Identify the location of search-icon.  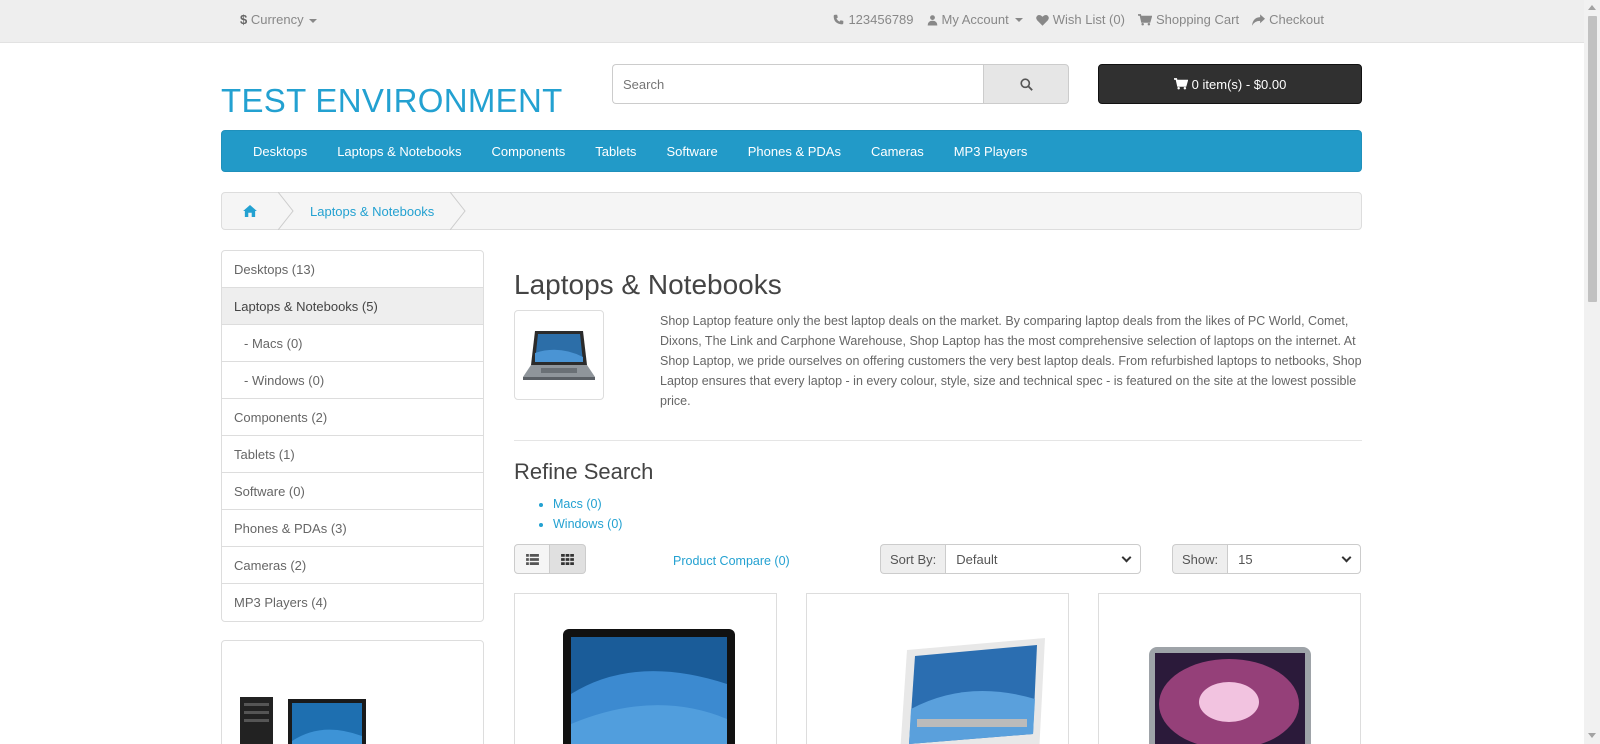
(1026, 84).